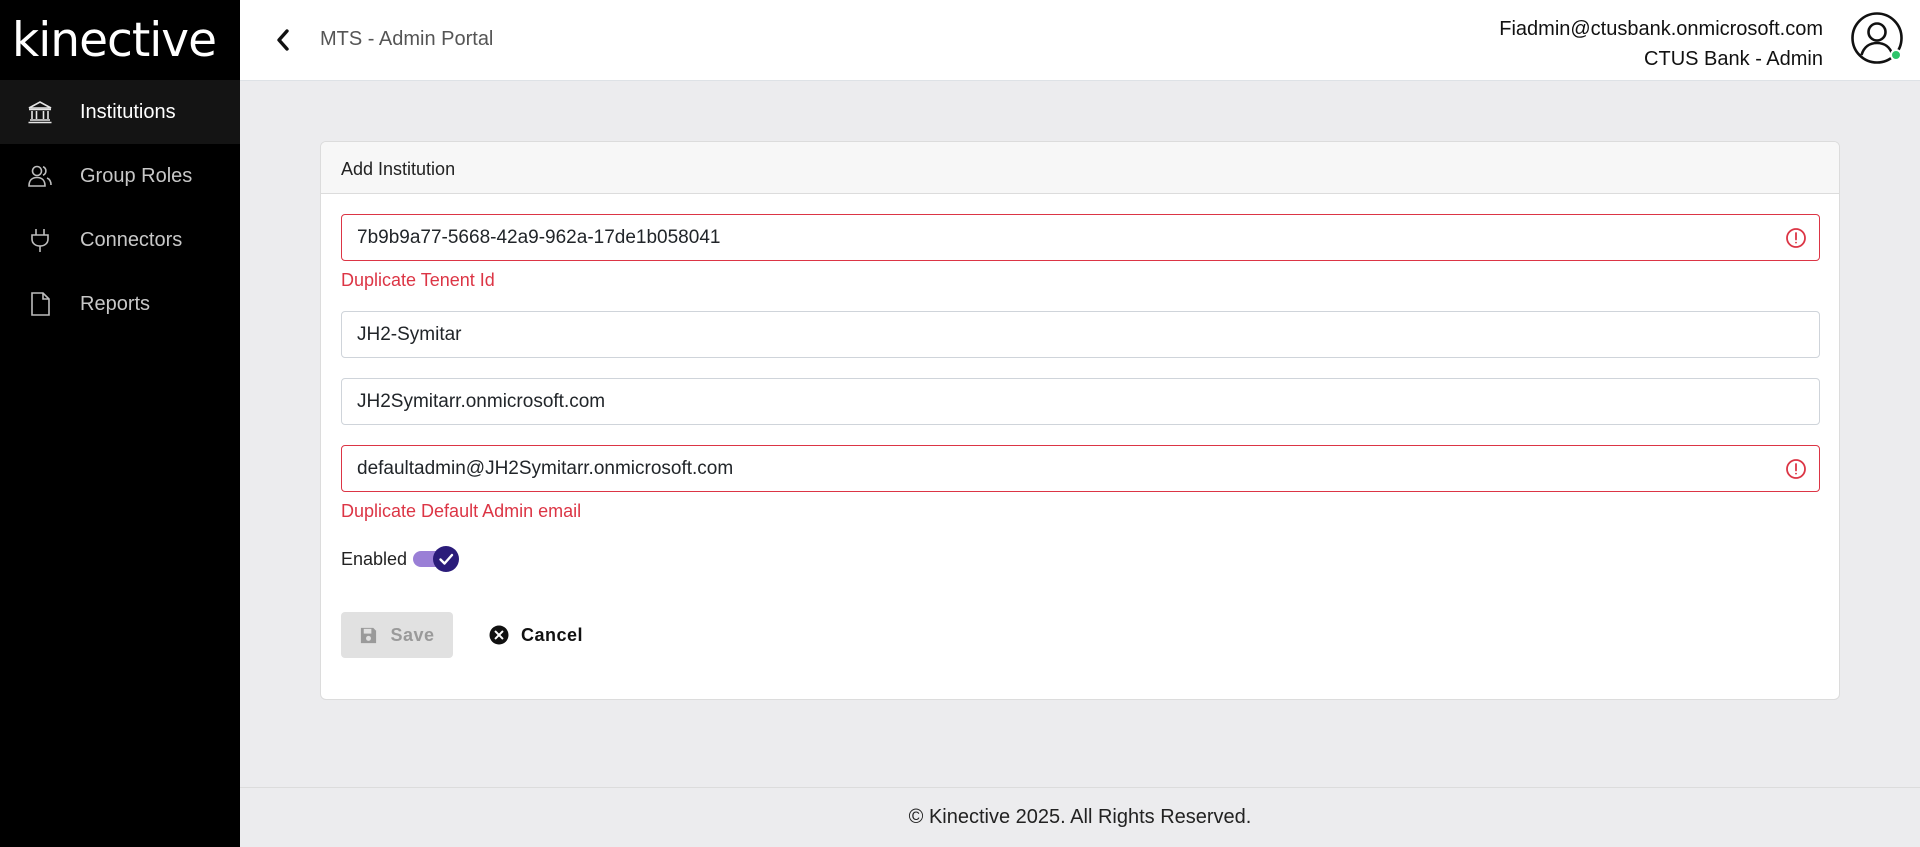  I want to click on admin-email-field-wrapper, so click(1080, 468).